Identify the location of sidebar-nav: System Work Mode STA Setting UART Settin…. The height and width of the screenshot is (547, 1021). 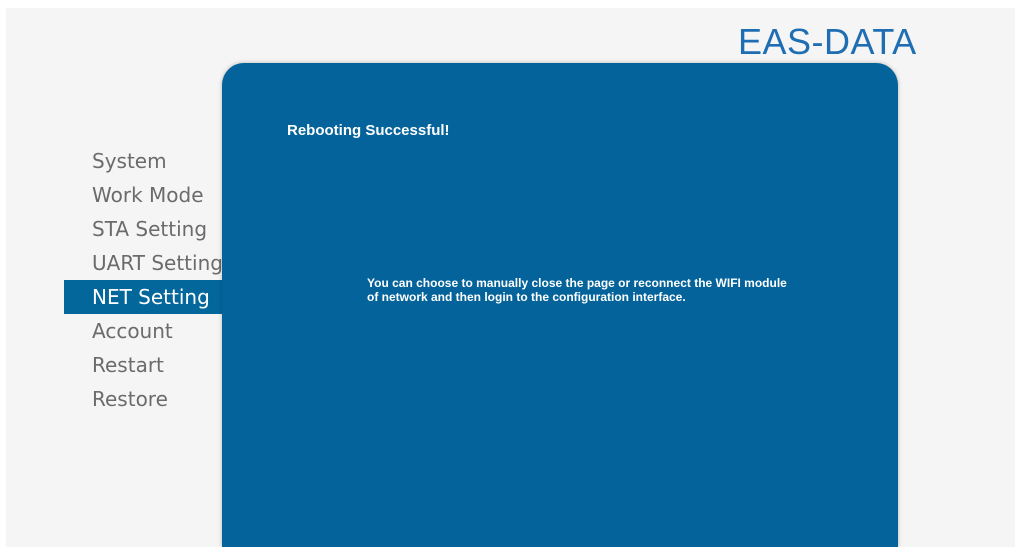
(143, 280).